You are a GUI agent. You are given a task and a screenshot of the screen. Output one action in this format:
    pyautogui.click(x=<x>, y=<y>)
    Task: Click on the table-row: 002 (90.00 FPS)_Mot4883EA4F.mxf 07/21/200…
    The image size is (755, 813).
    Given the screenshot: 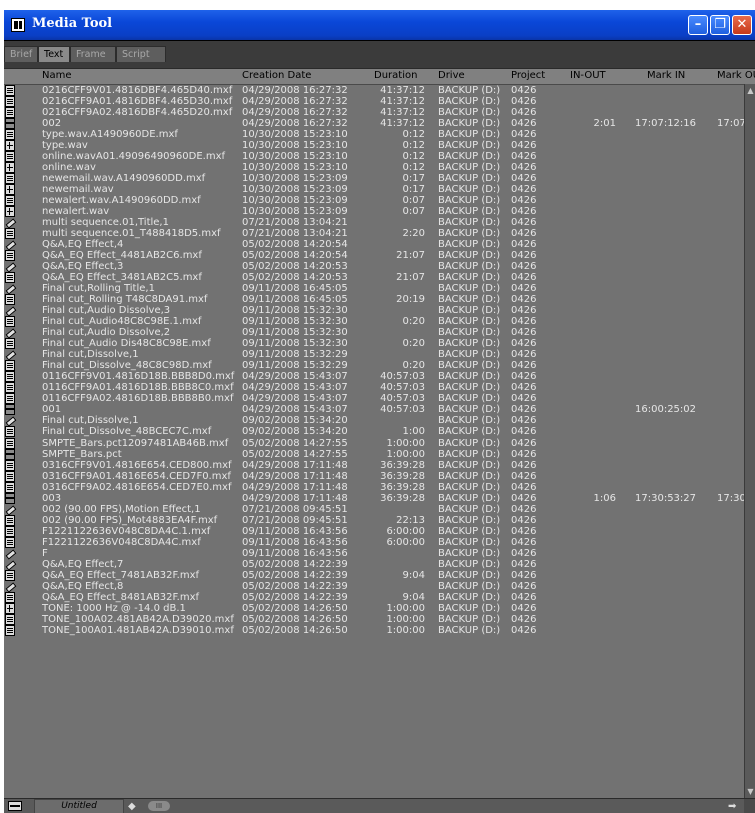 What is the action you would take?
    pyautogui.click(x=374, y=520)
    